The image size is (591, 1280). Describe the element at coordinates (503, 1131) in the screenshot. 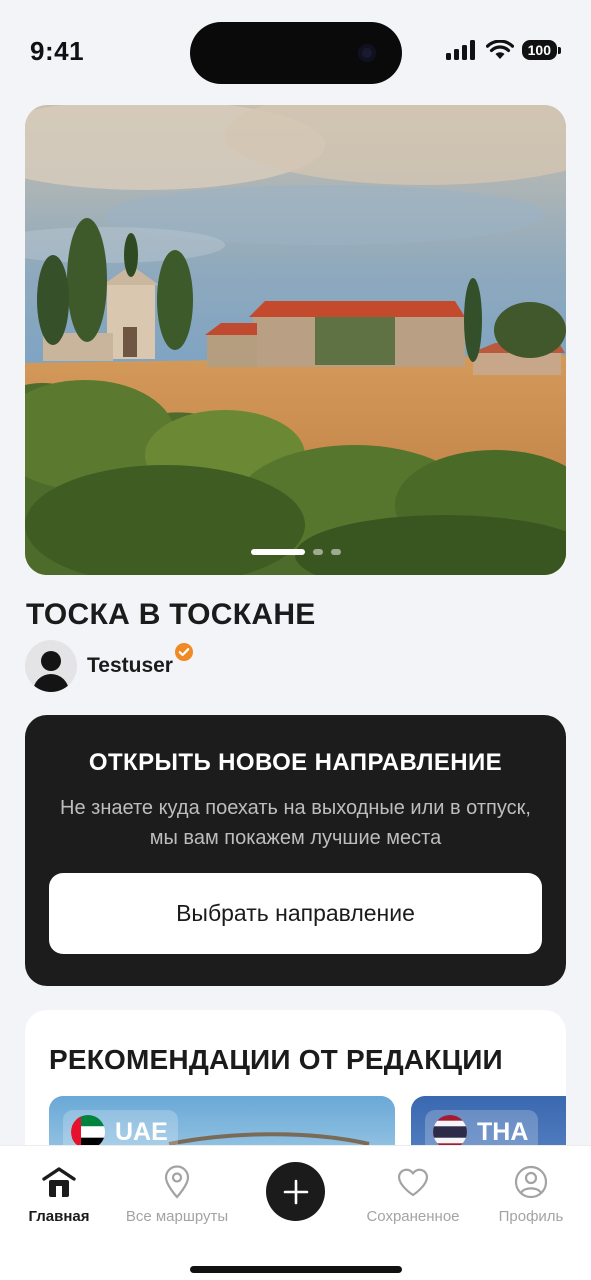

I see `destination-code: THA` at that location.